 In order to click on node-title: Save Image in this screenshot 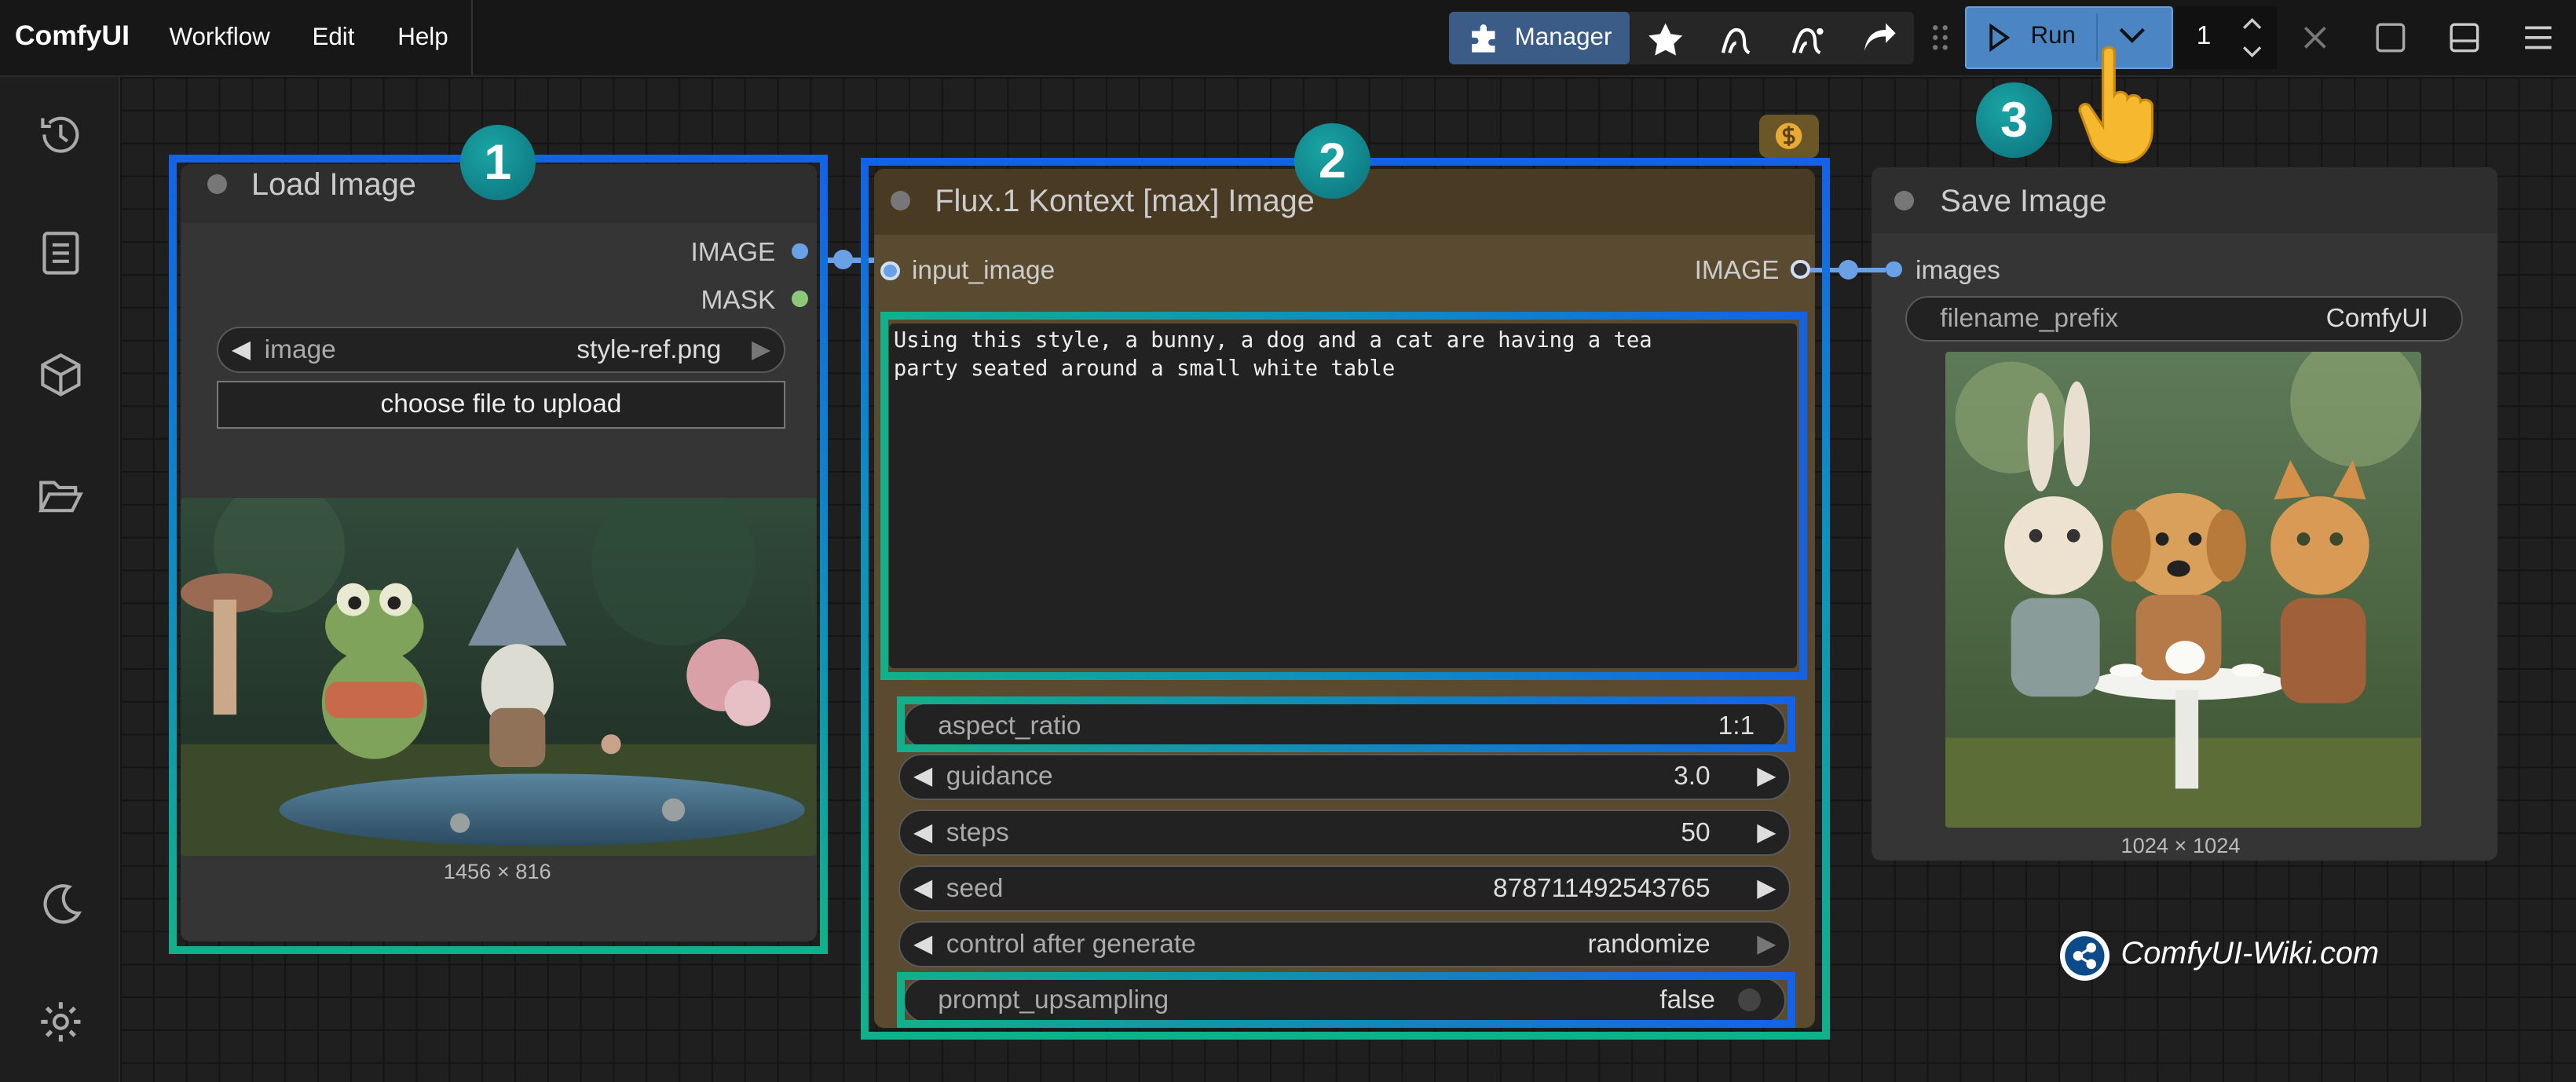, I will do `click(2024, 201)`.